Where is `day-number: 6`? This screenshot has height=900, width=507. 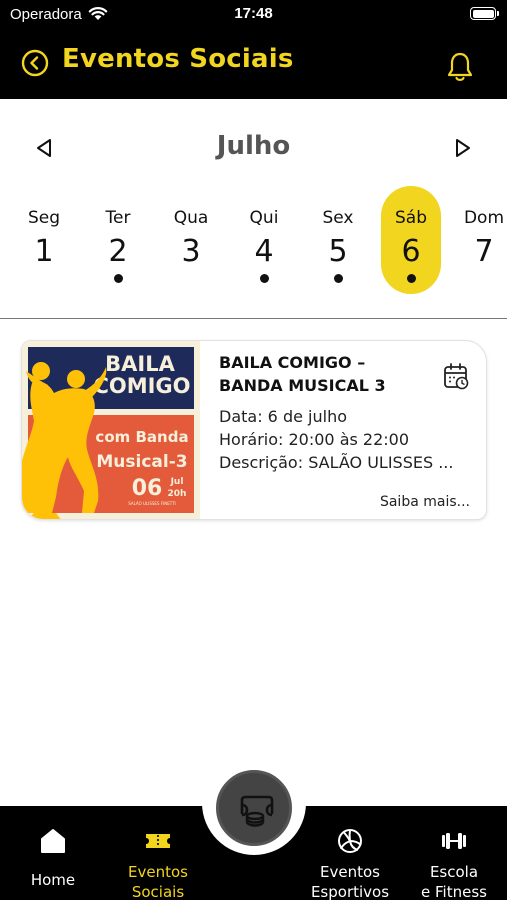
day-number: 6 is located at coordinates (411, 251).